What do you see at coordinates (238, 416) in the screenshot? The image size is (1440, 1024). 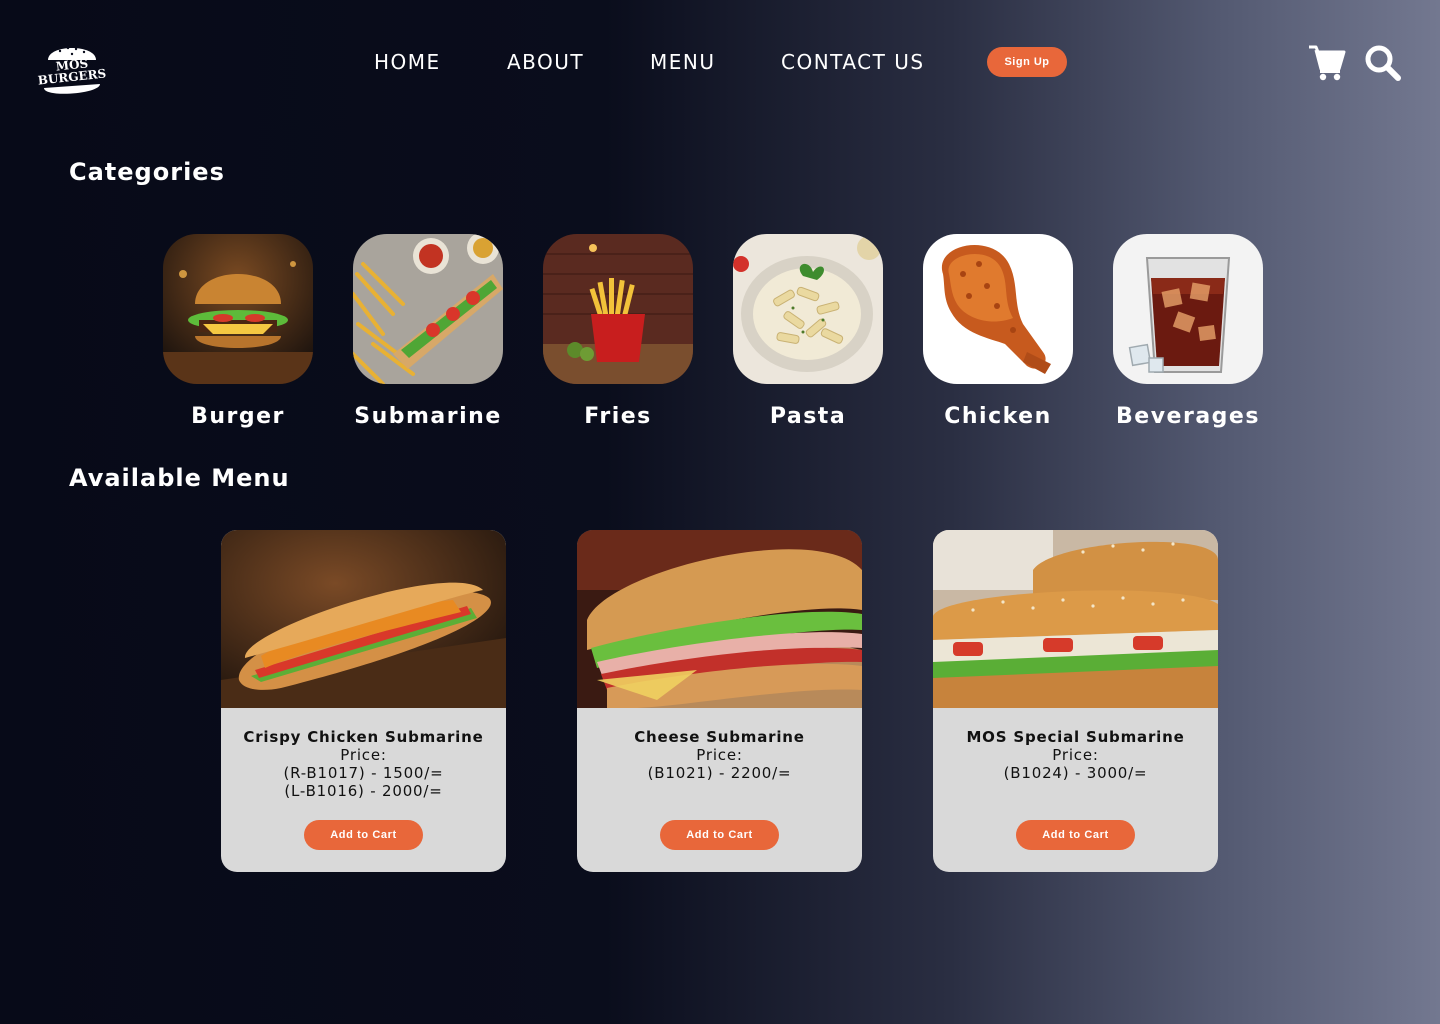 I see `category-label: Burger` at bounding box center [238, 416].